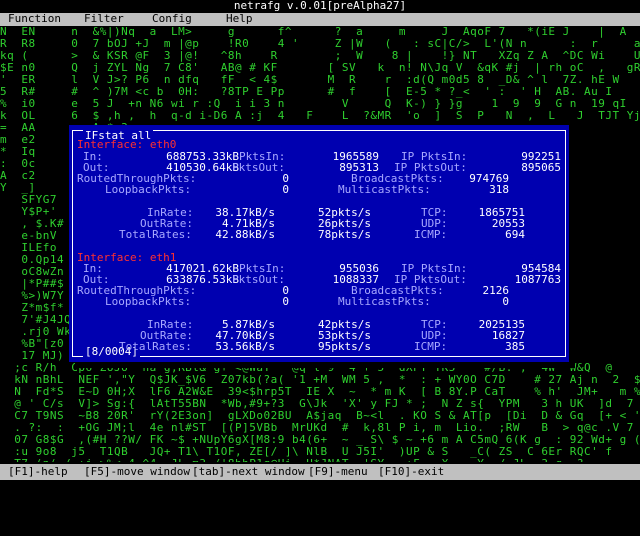 The height and width of the screenshot is (536, 640). What do you see at coordinates (499, 189) in the screenshot?
I see `mcast-value: 318` at bounding box center [499, 189].